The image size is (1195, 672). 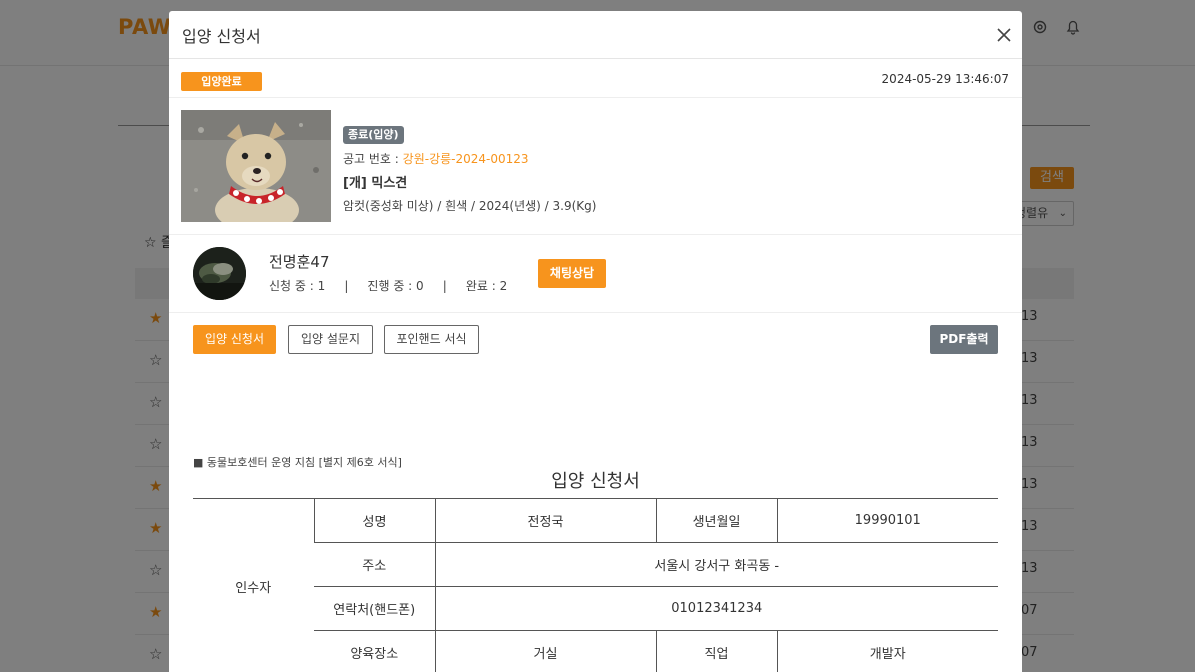 What do you see at coordinates (1004, 35) in the screenshot?
I see `close-icon` at bounding box center [1004, 35].